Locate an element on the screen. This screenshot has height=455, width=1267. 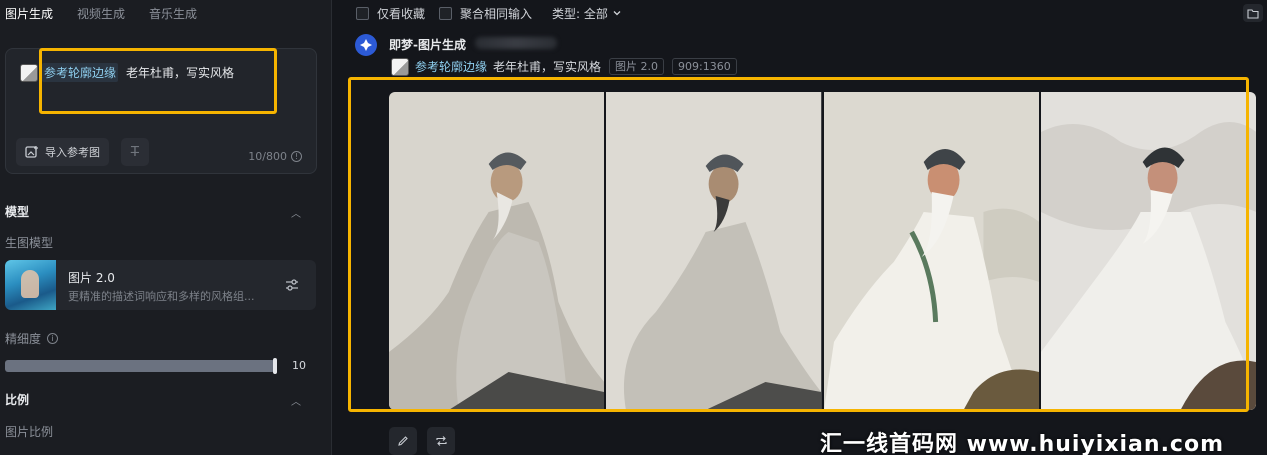
model-tag: 图片 2.0 is located at coordinates (637, 66).